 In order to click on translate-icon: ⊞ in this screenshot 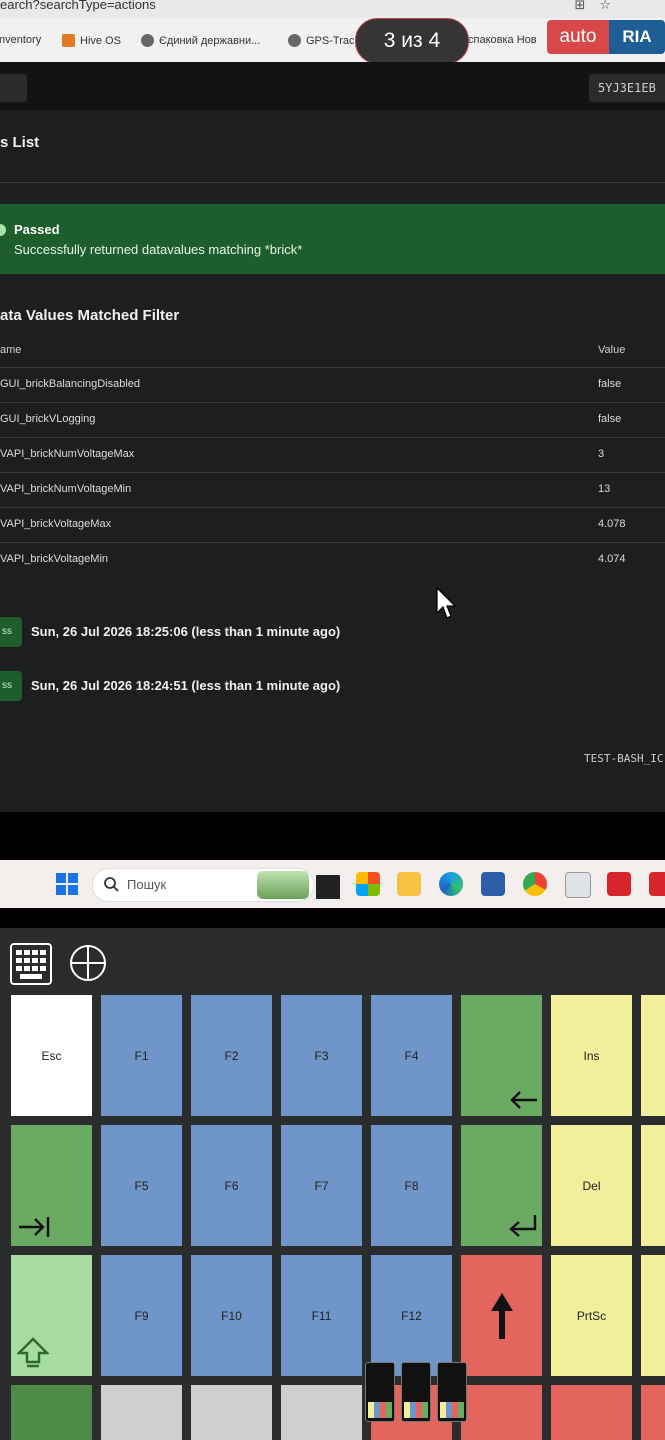, I will do `click(586, 6)`.